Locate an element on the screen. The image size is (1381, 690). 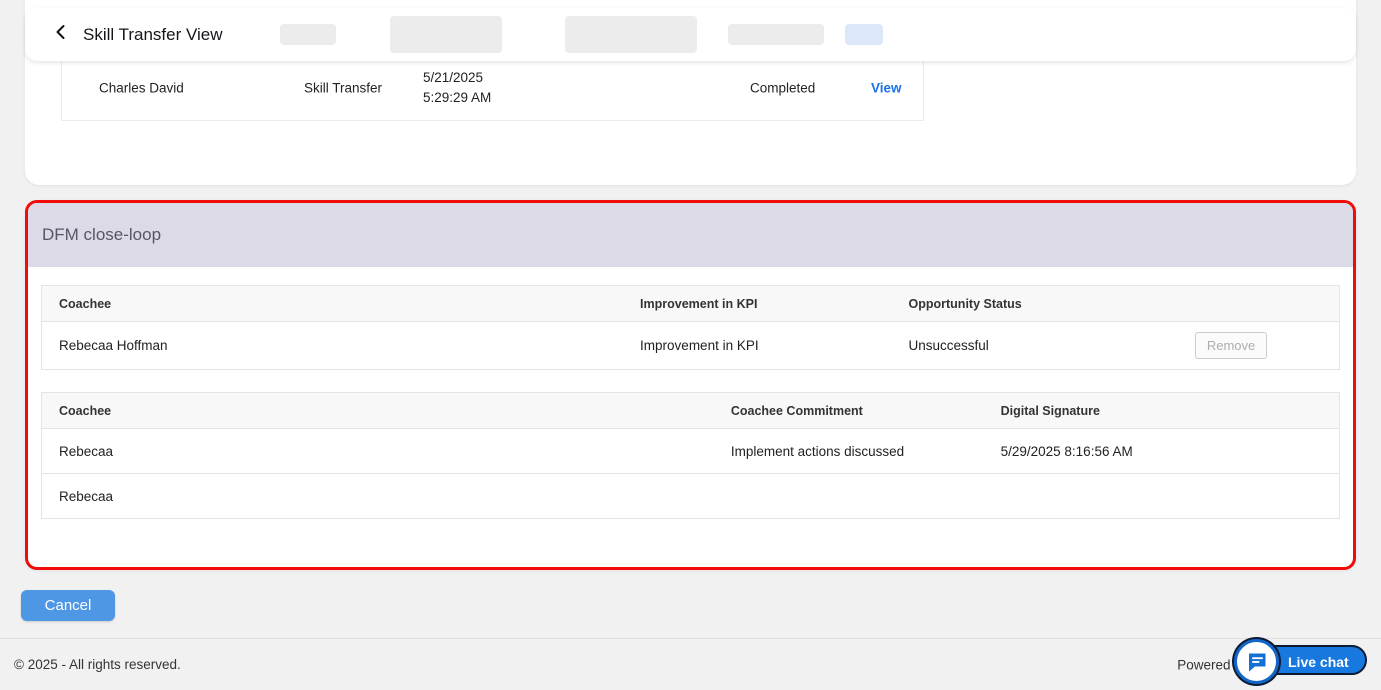
back-button is located at coordinates (61, 34).